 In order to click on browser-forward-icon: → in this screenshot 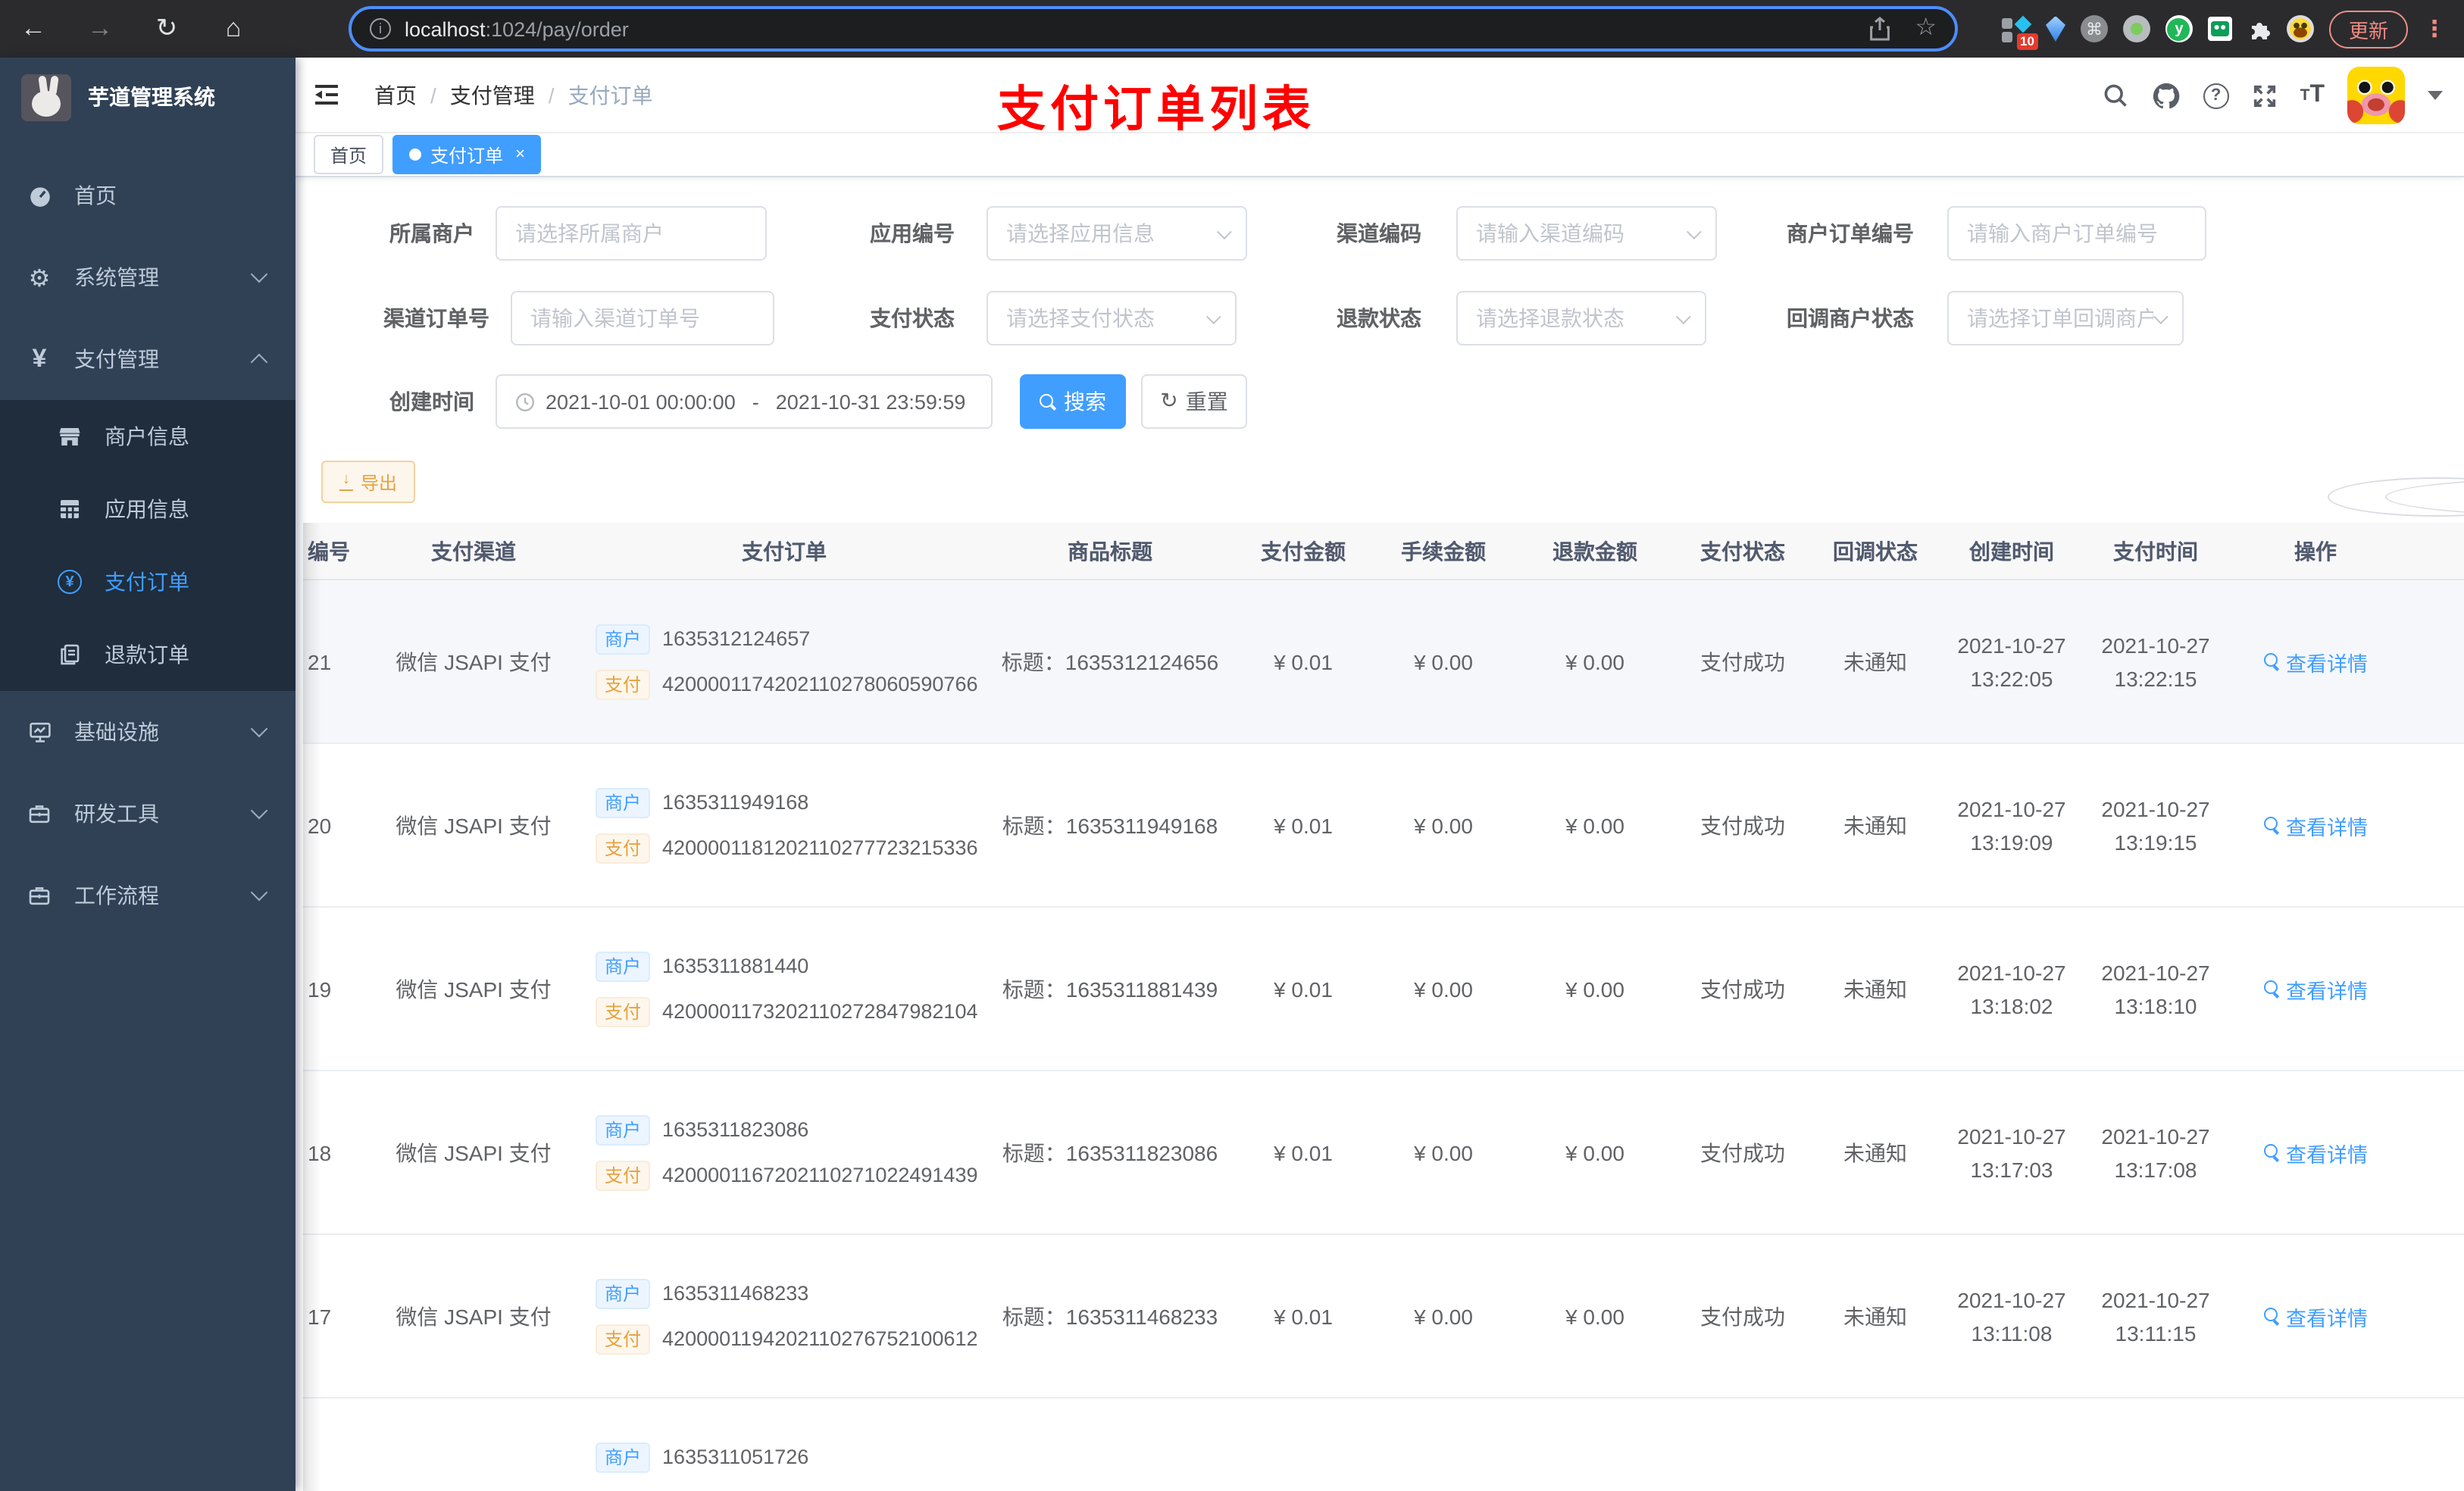, I will do `click(100, 29)`.